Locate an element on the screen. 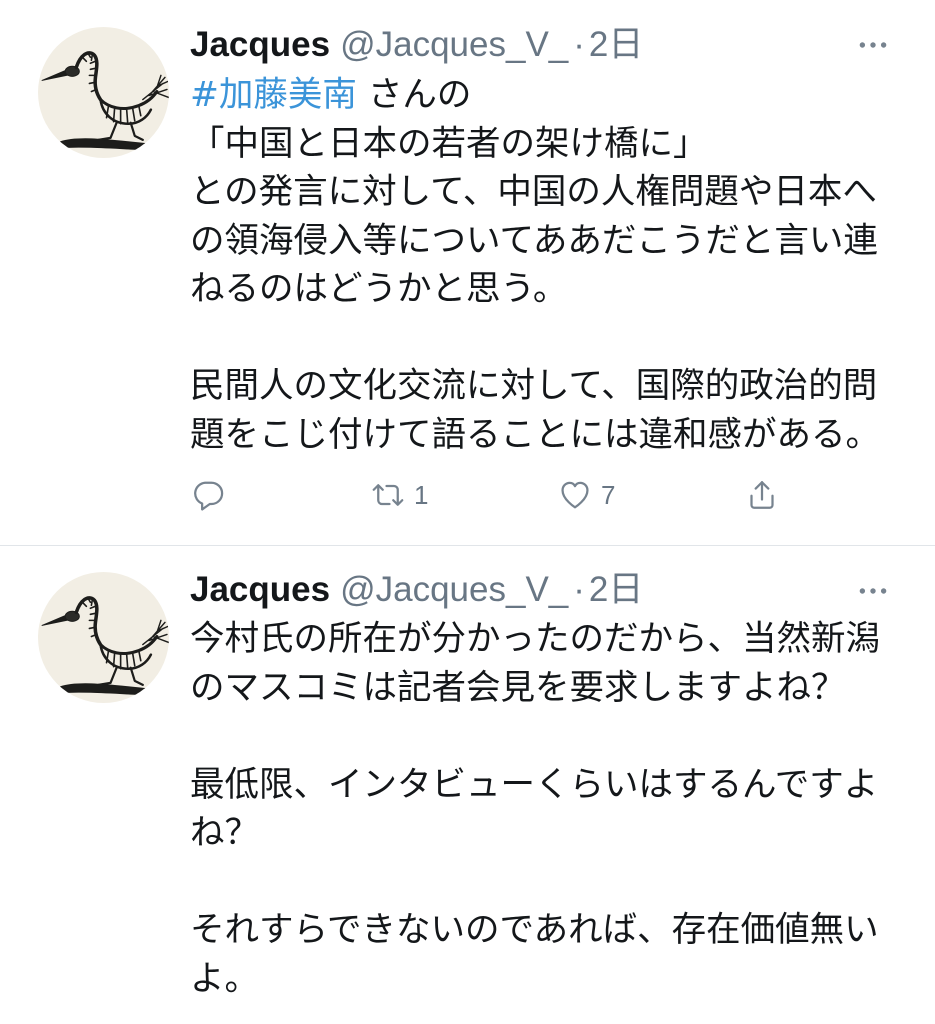 The width and height of the screenshot is (935, 1024). reply-button is located at coordinates (208, 495).